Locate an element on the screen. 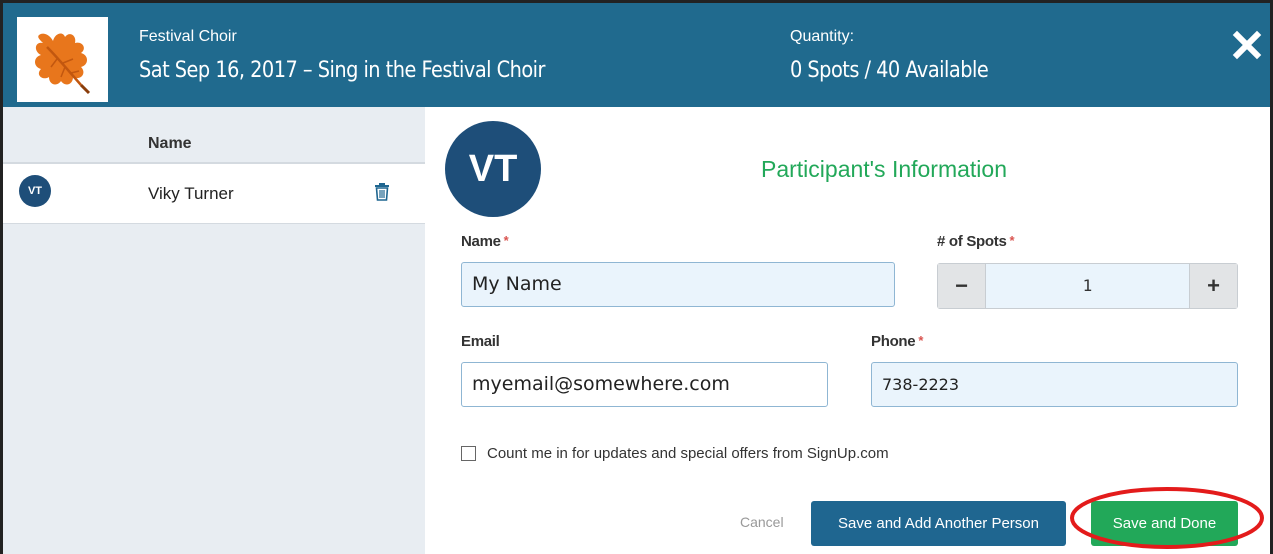  email-label: Email is located at coordinates (480, 341).